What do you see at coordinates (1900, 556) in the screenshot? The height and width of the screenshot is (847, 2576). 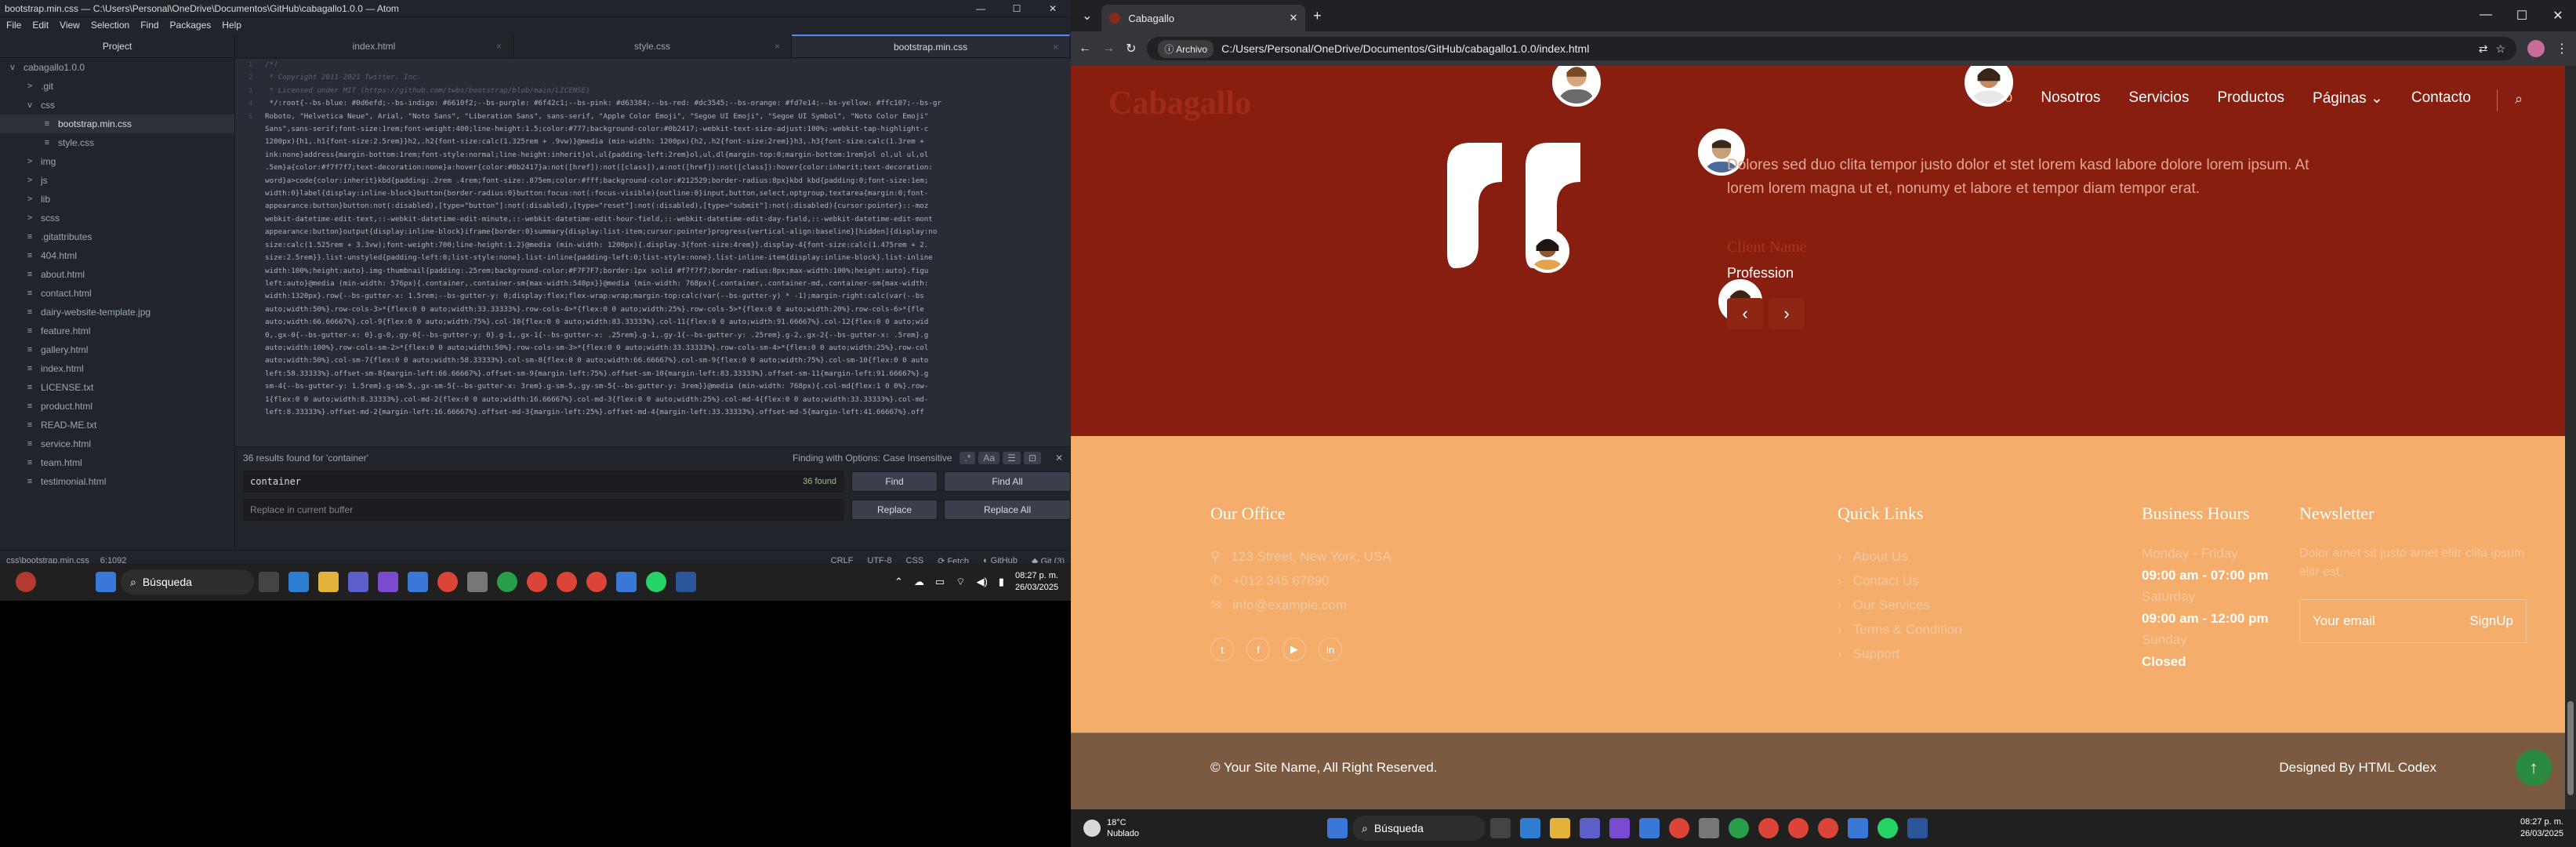 I see `footer-link-about: › About Us` at bounding box center [1900, 556].